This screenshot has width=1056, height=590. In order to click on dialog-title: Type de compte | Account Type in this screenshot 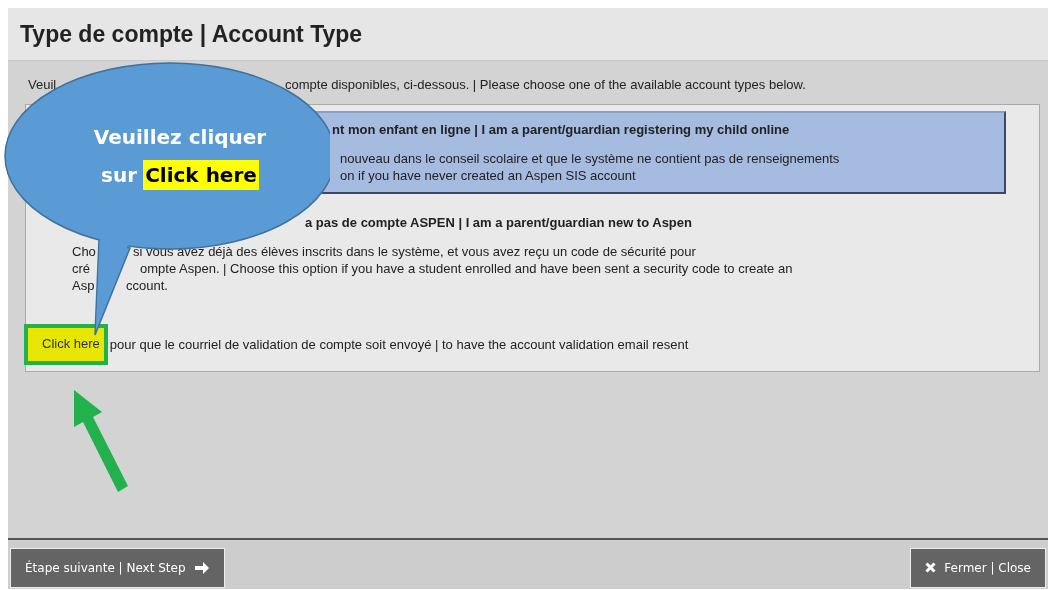, I will do `click(191, 34)`.